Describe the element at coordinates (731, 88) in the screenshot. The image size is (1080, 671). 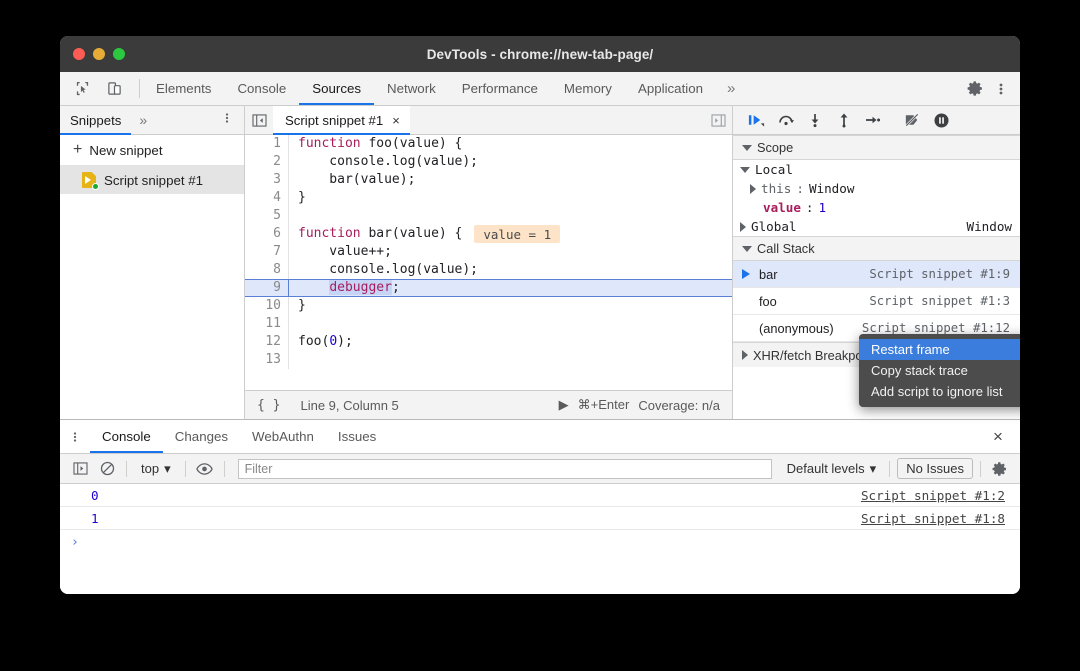
I see `more-tabs-icon: »` at that location.